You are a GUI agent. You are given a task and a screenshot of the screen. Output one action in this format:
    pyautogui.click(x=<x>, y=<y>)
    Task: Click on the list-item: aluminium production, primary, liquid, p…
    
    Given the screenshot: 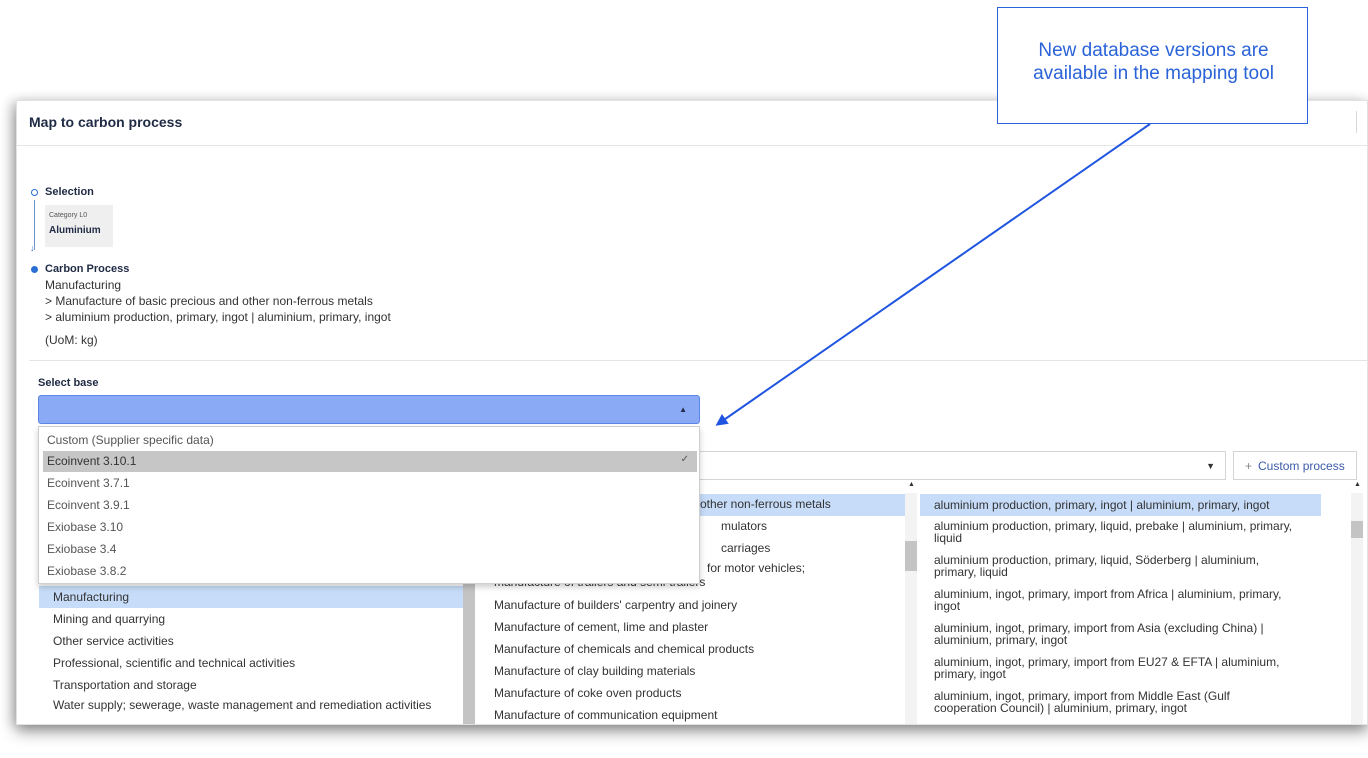 What is the action you would take?
    pyautogui.click(x=1120, y=533)
    